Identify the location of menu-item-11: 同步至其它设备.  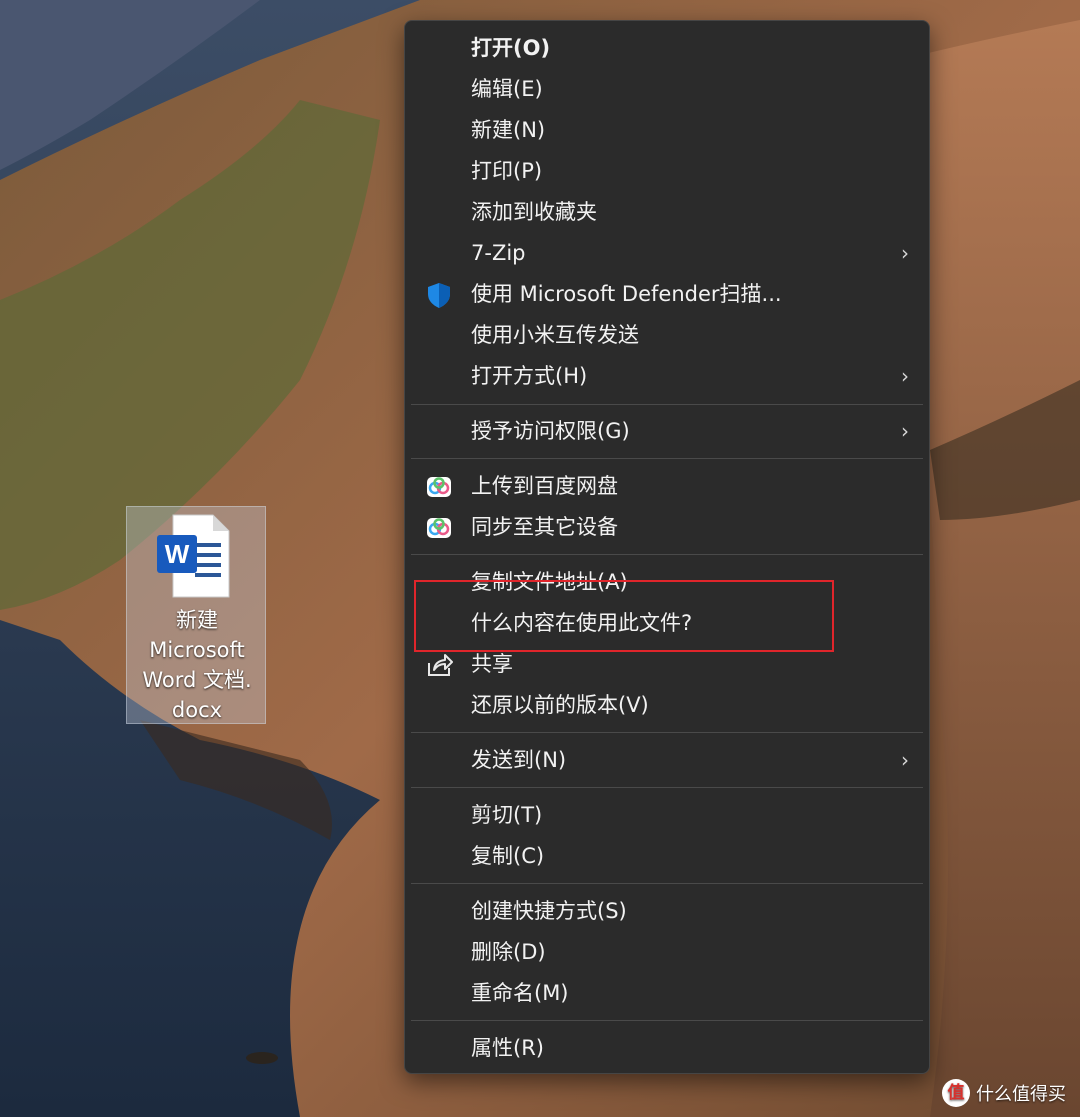
(667, 527).